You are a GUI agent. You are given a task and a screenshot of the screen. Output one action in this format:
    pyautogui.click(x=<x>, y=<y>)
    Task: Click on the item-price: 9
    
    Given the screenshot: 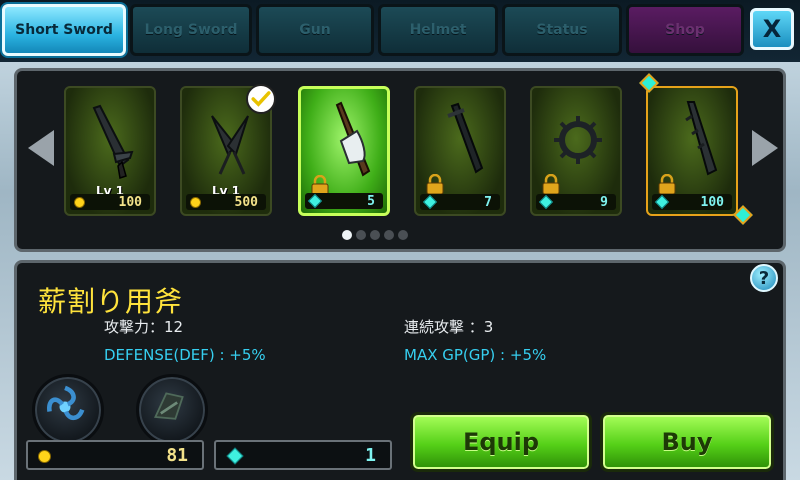 What is the action you would take?
    pyautogui.click(x=604, y=202)
    